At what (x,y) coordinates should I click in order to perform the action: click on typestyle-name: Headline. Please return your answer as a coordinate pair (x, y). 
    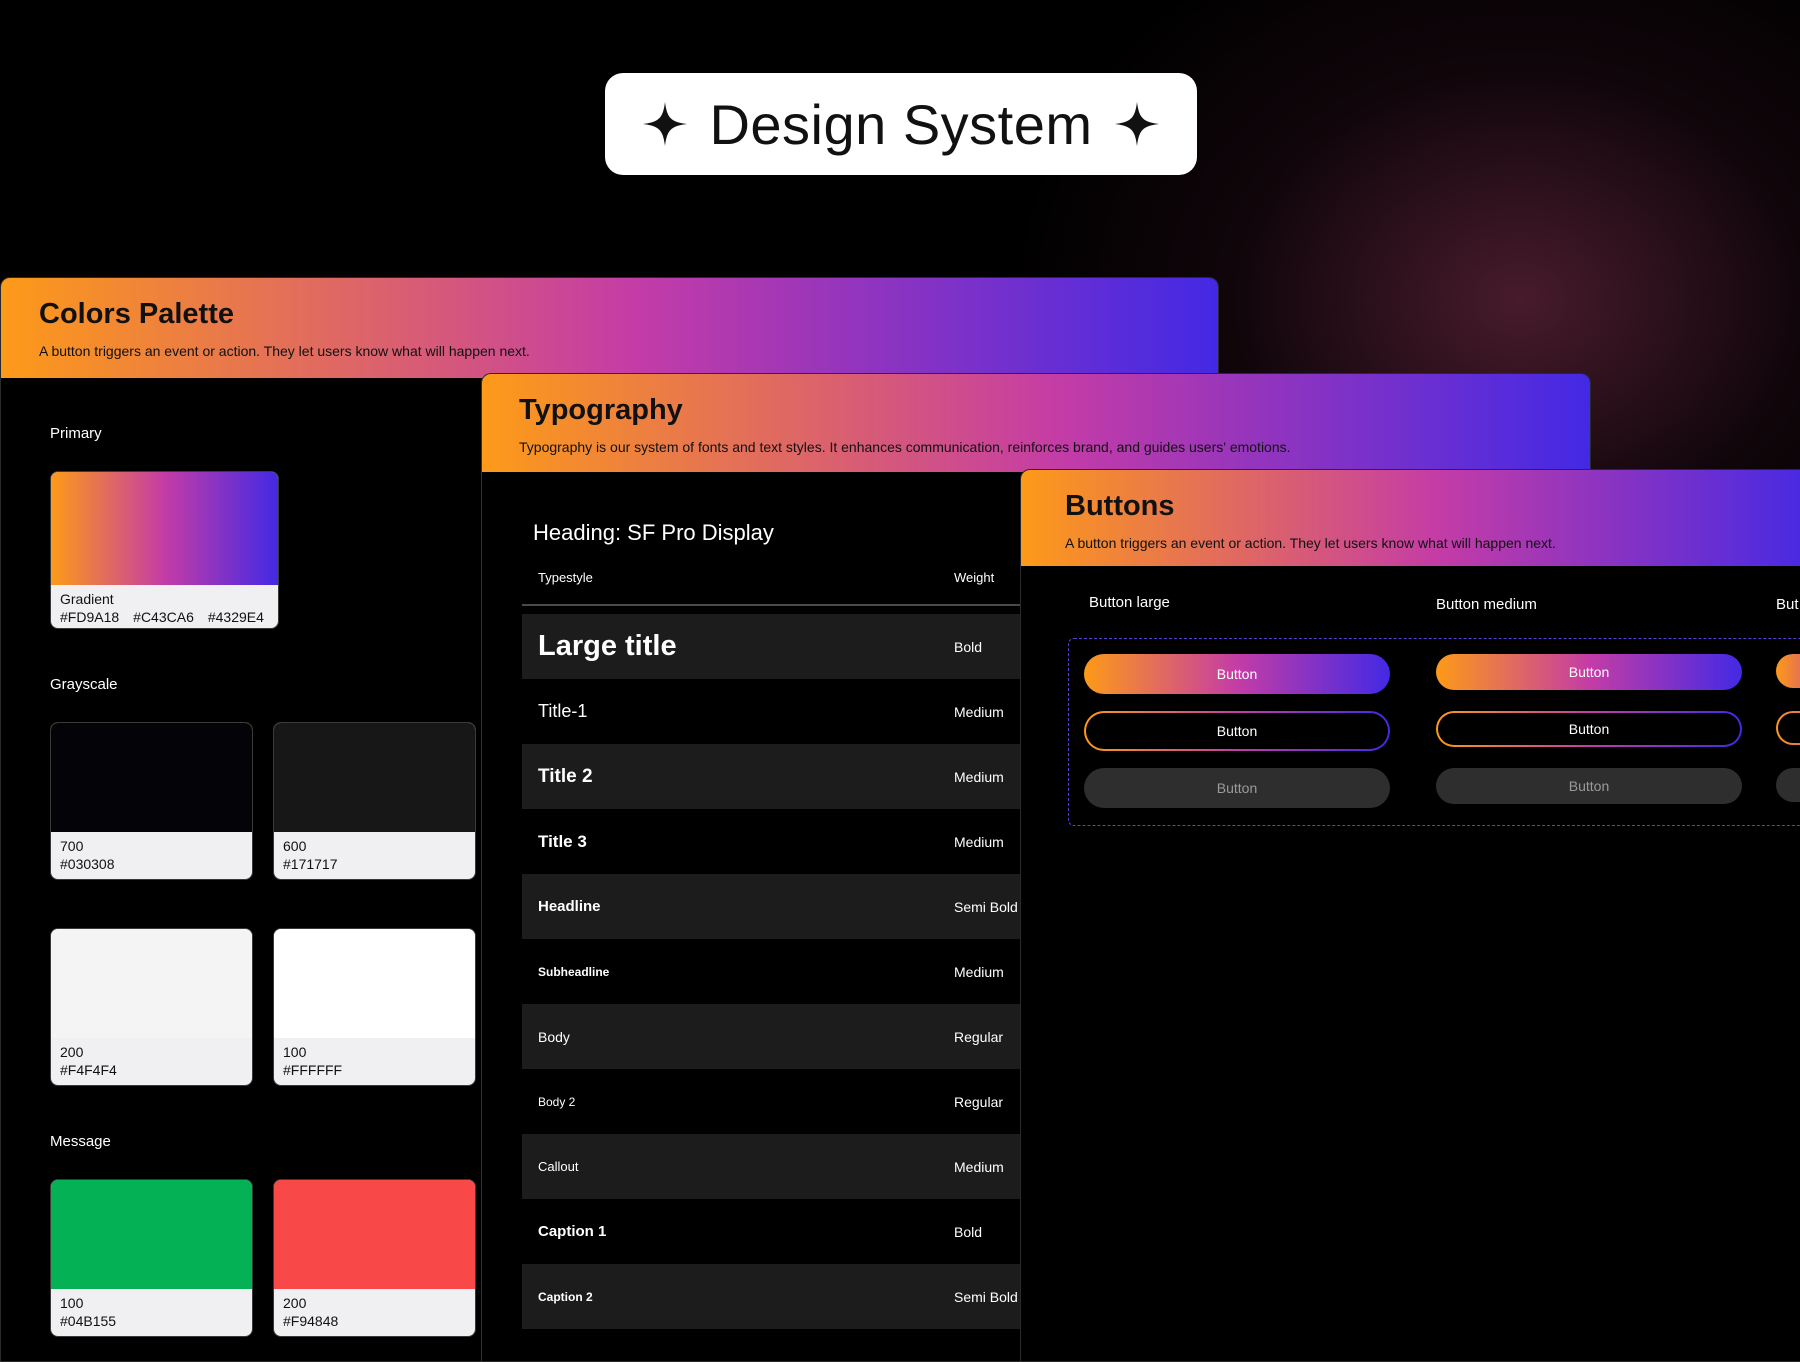
    Looking at the image, I should click on (569, 906).